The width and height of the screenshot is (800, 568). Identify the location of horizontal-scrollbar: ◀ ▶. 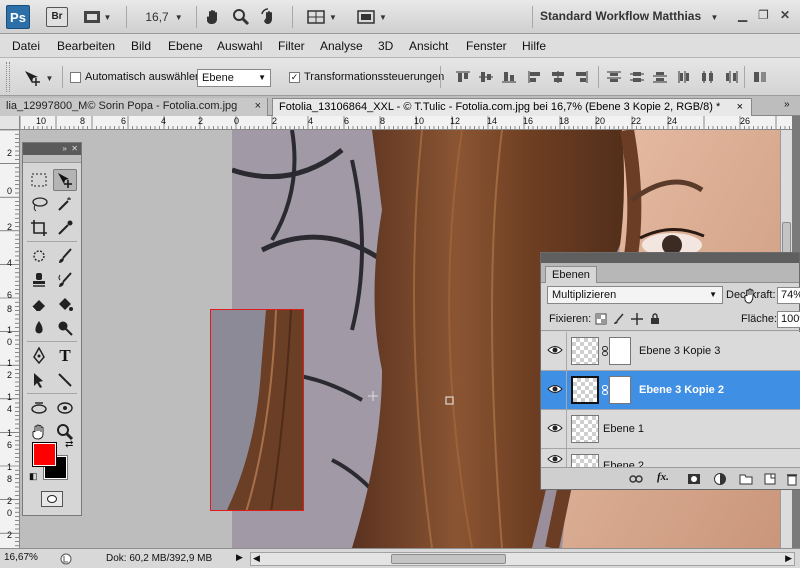
(522, 559).